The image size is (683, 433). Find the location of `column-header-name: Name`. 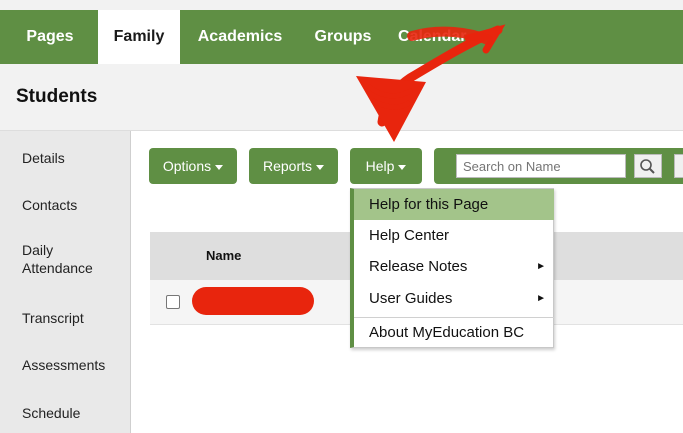

column-header-name: Name is located at coordinates (223, 255).